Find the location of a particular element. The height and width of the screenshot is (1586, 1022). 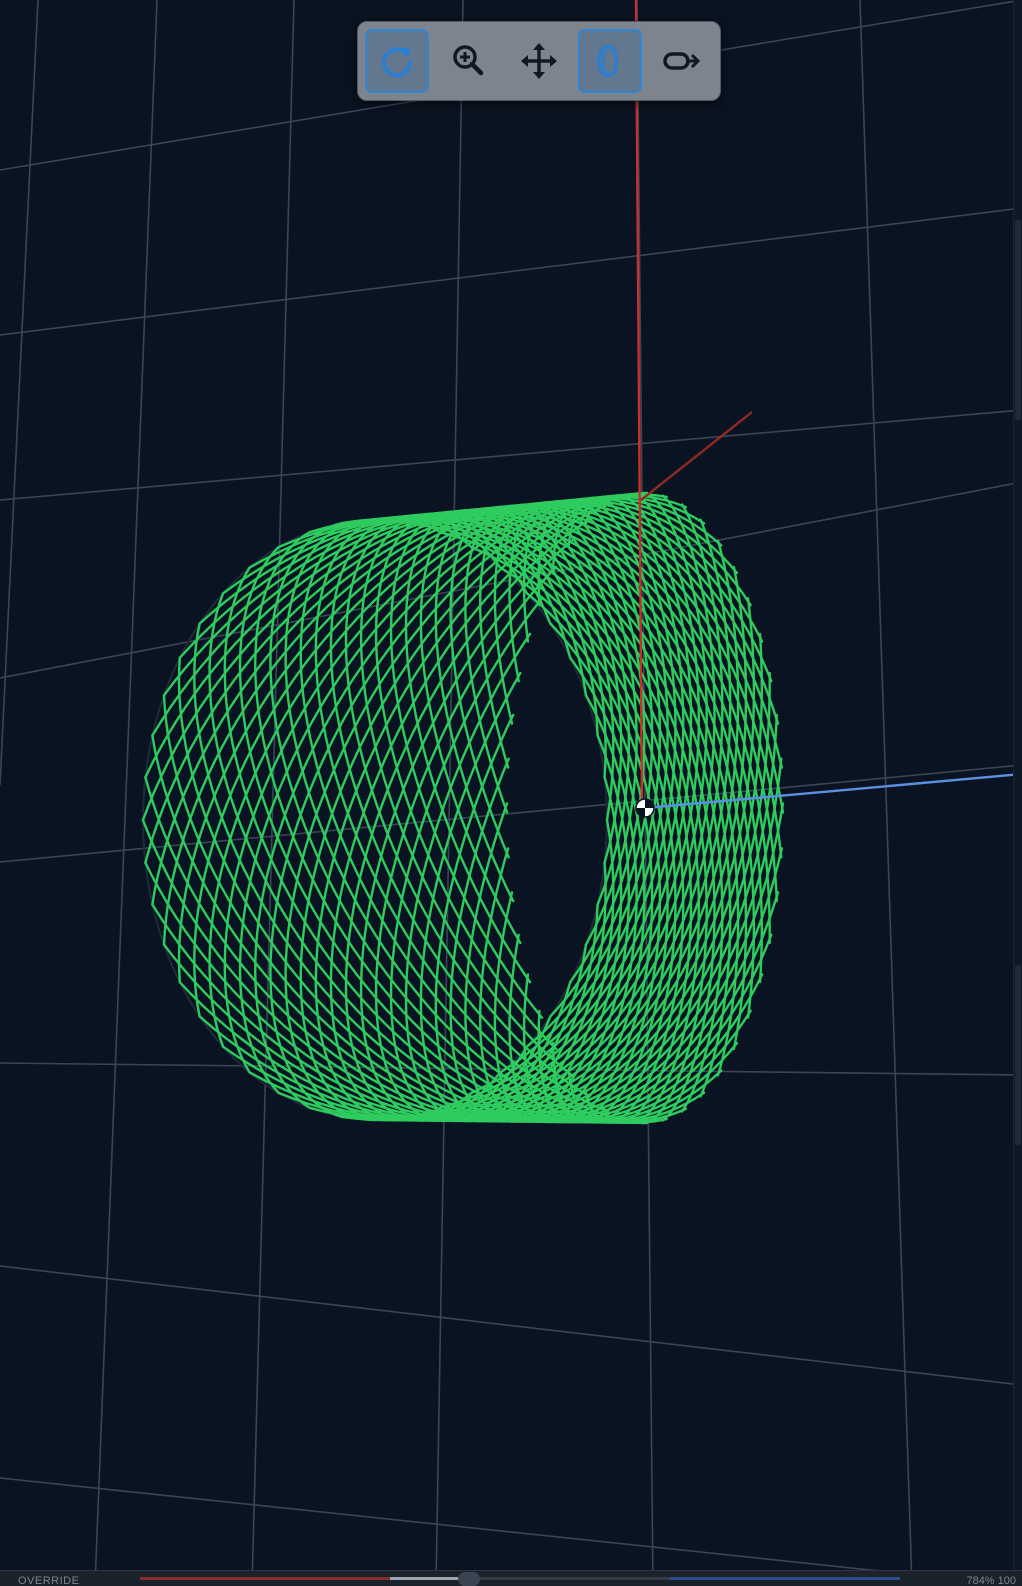

view-toolbar is located at coordinates (539, 61).